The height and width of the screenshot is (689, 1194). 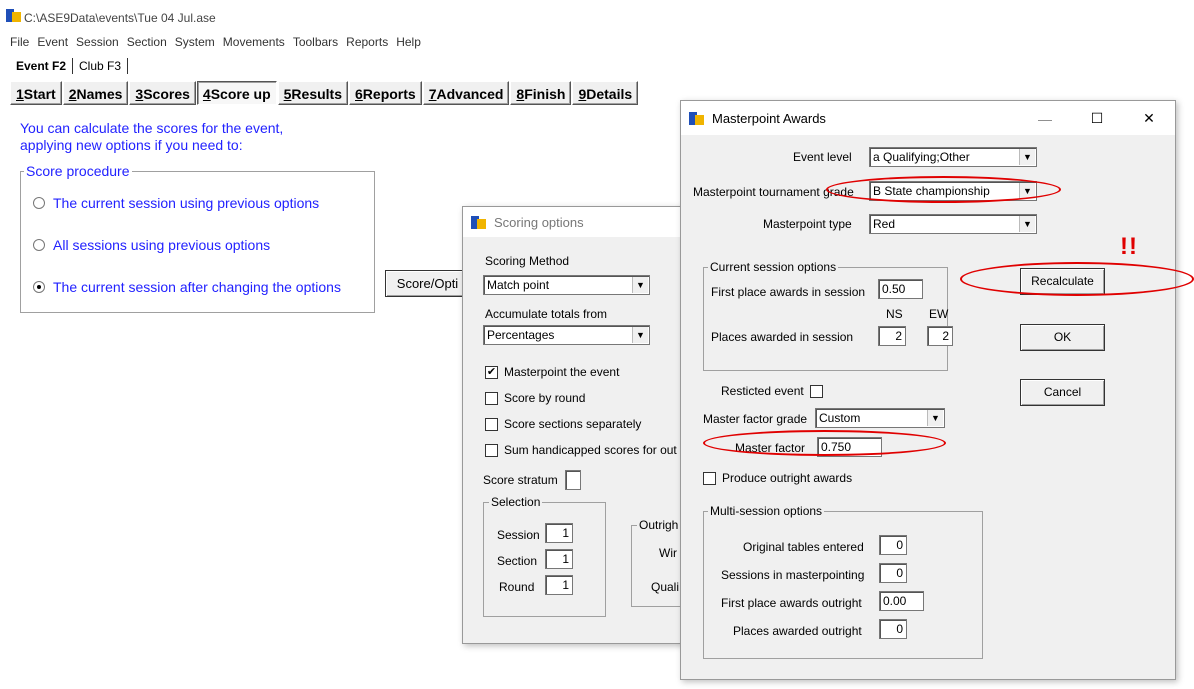 What do you see at coordinates (824, 443) in the screenshot?
I see `annotation-ellipse-master-factor` at bounding box center [824, 443].